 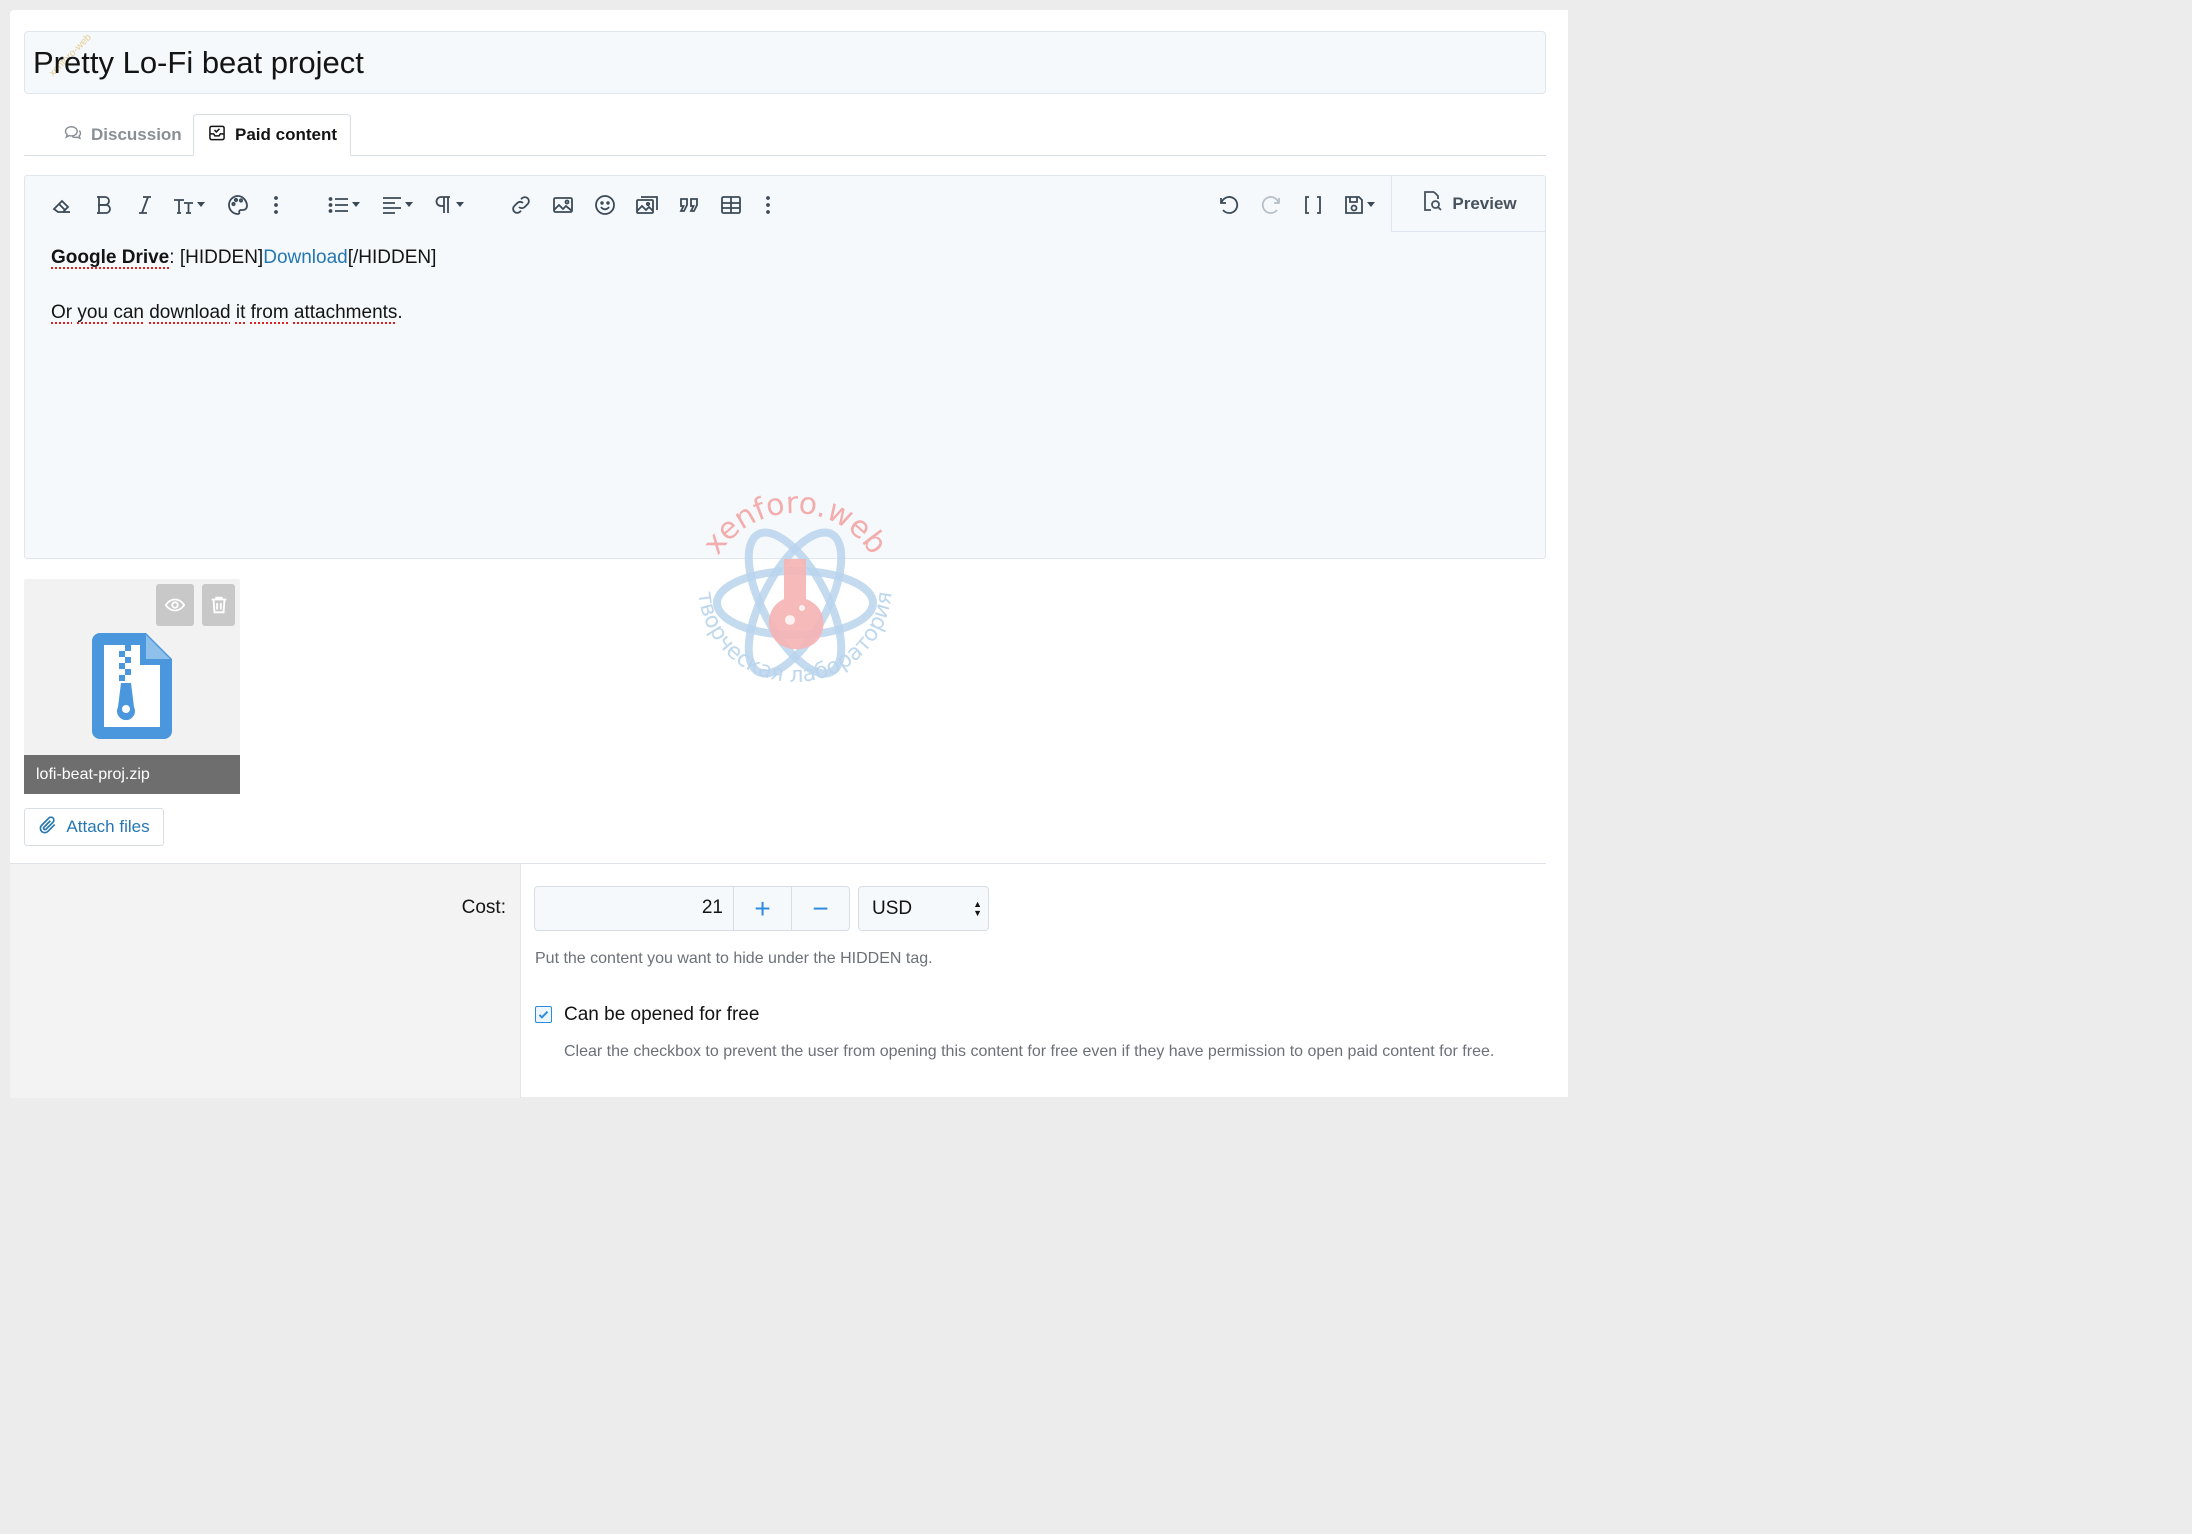 What do you see at coordinates (1484, 203) in the screenshot?
I see `preview-label: Preview` at bounding box center [1484, 203].